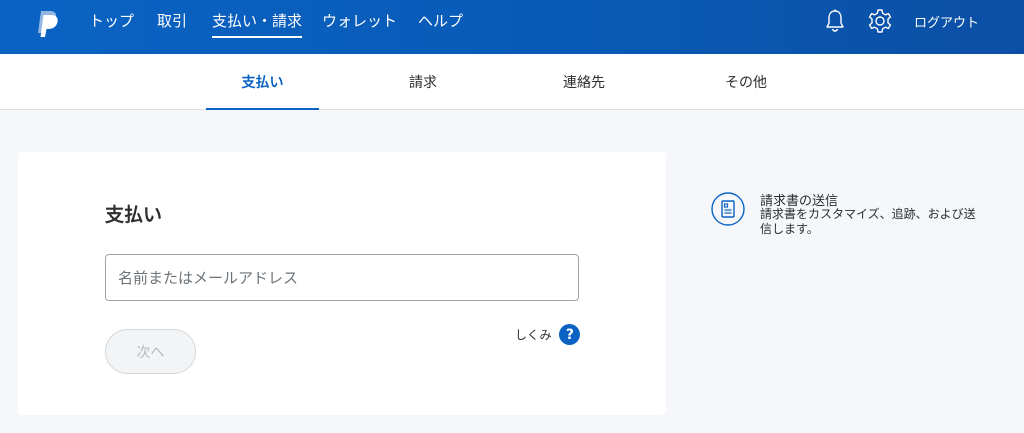 Image resolution: width=1024 pixels, height=433 pixels. What do you see at coordinates (150, 351) in the screenshot?
I see `next-button: 次へ` at bounding box center [150, 351].